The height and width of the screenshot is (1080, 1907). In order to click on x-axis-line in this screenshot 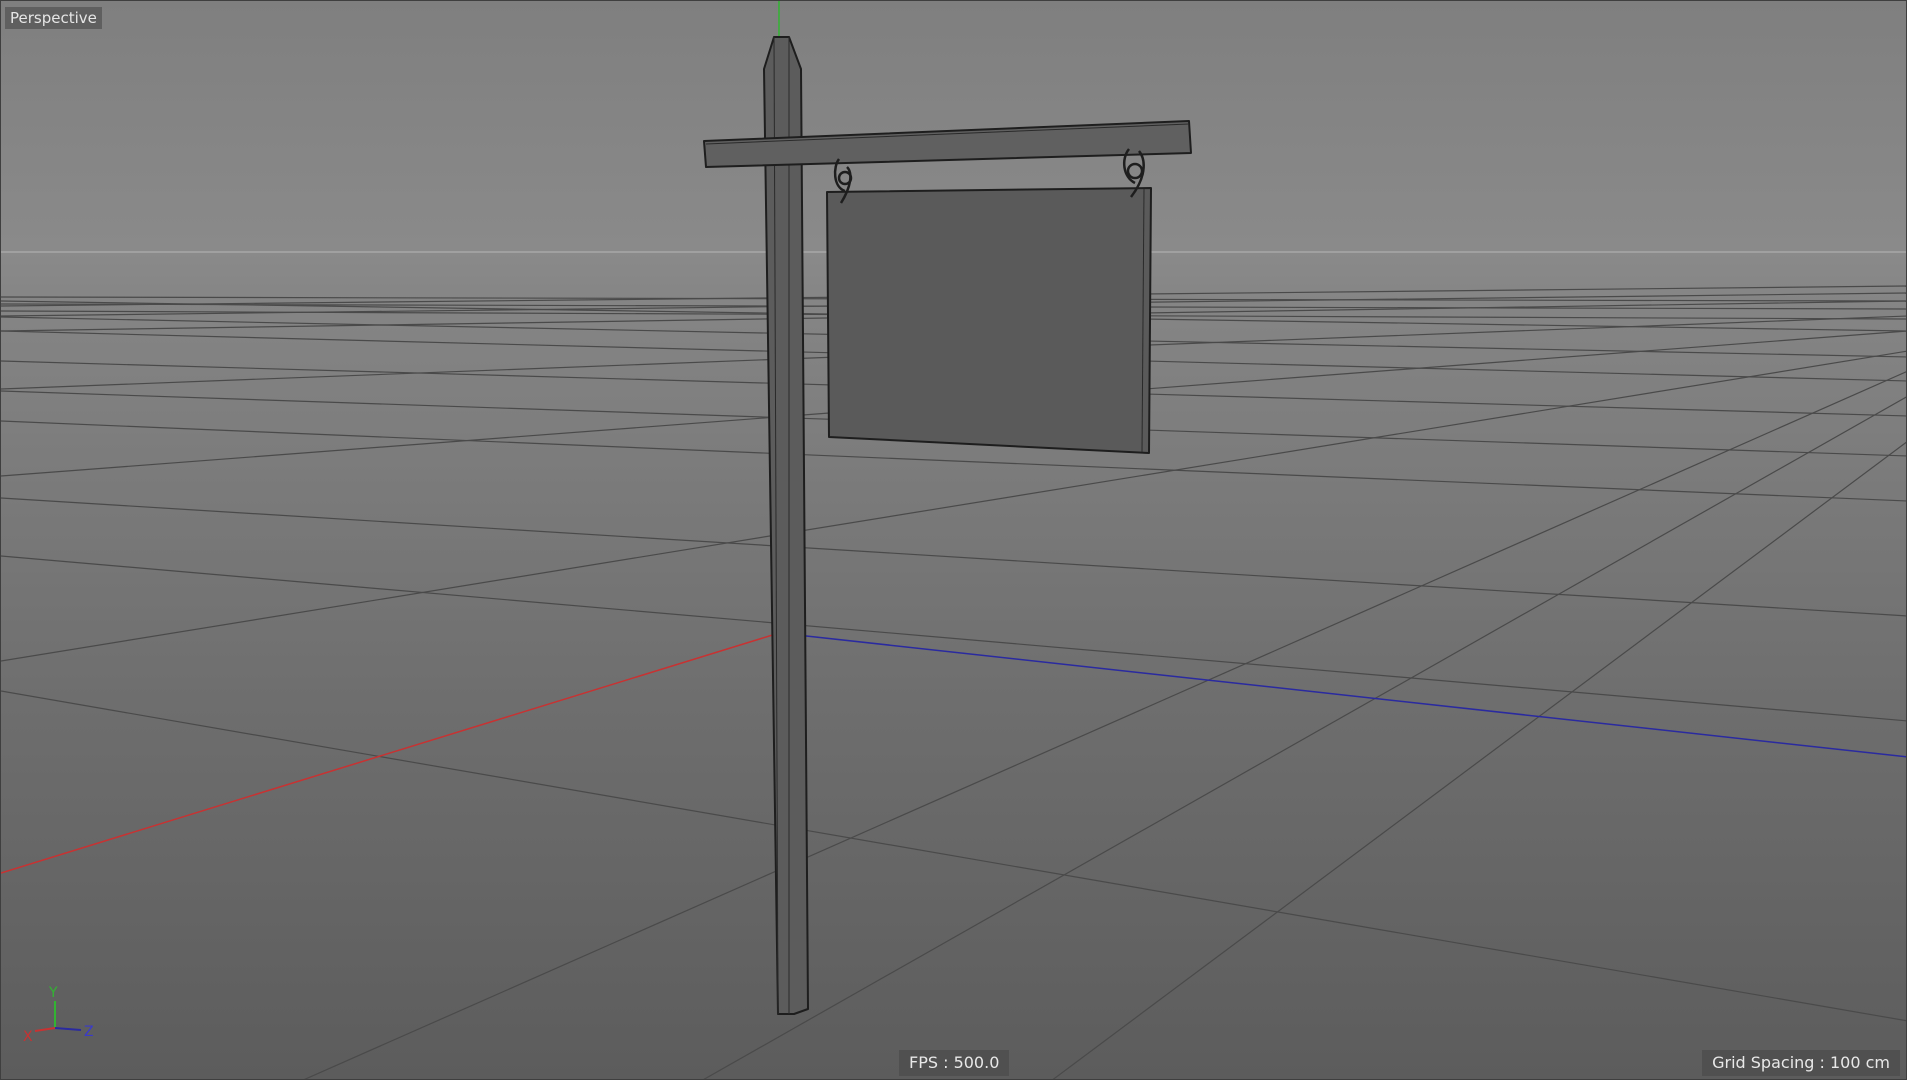, I will do `click(390, 753)`.